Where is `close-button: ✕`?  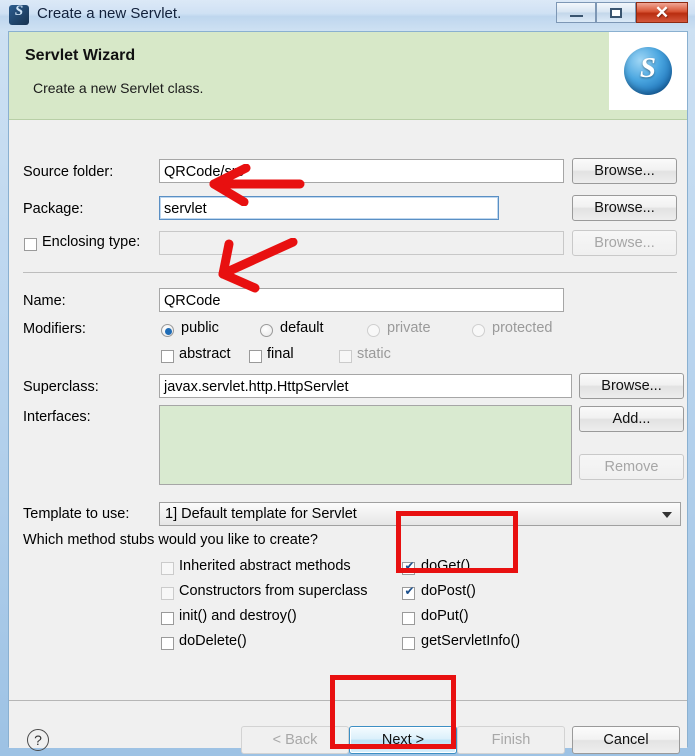 close-button: ✕ is located at coordinates (662, 12).